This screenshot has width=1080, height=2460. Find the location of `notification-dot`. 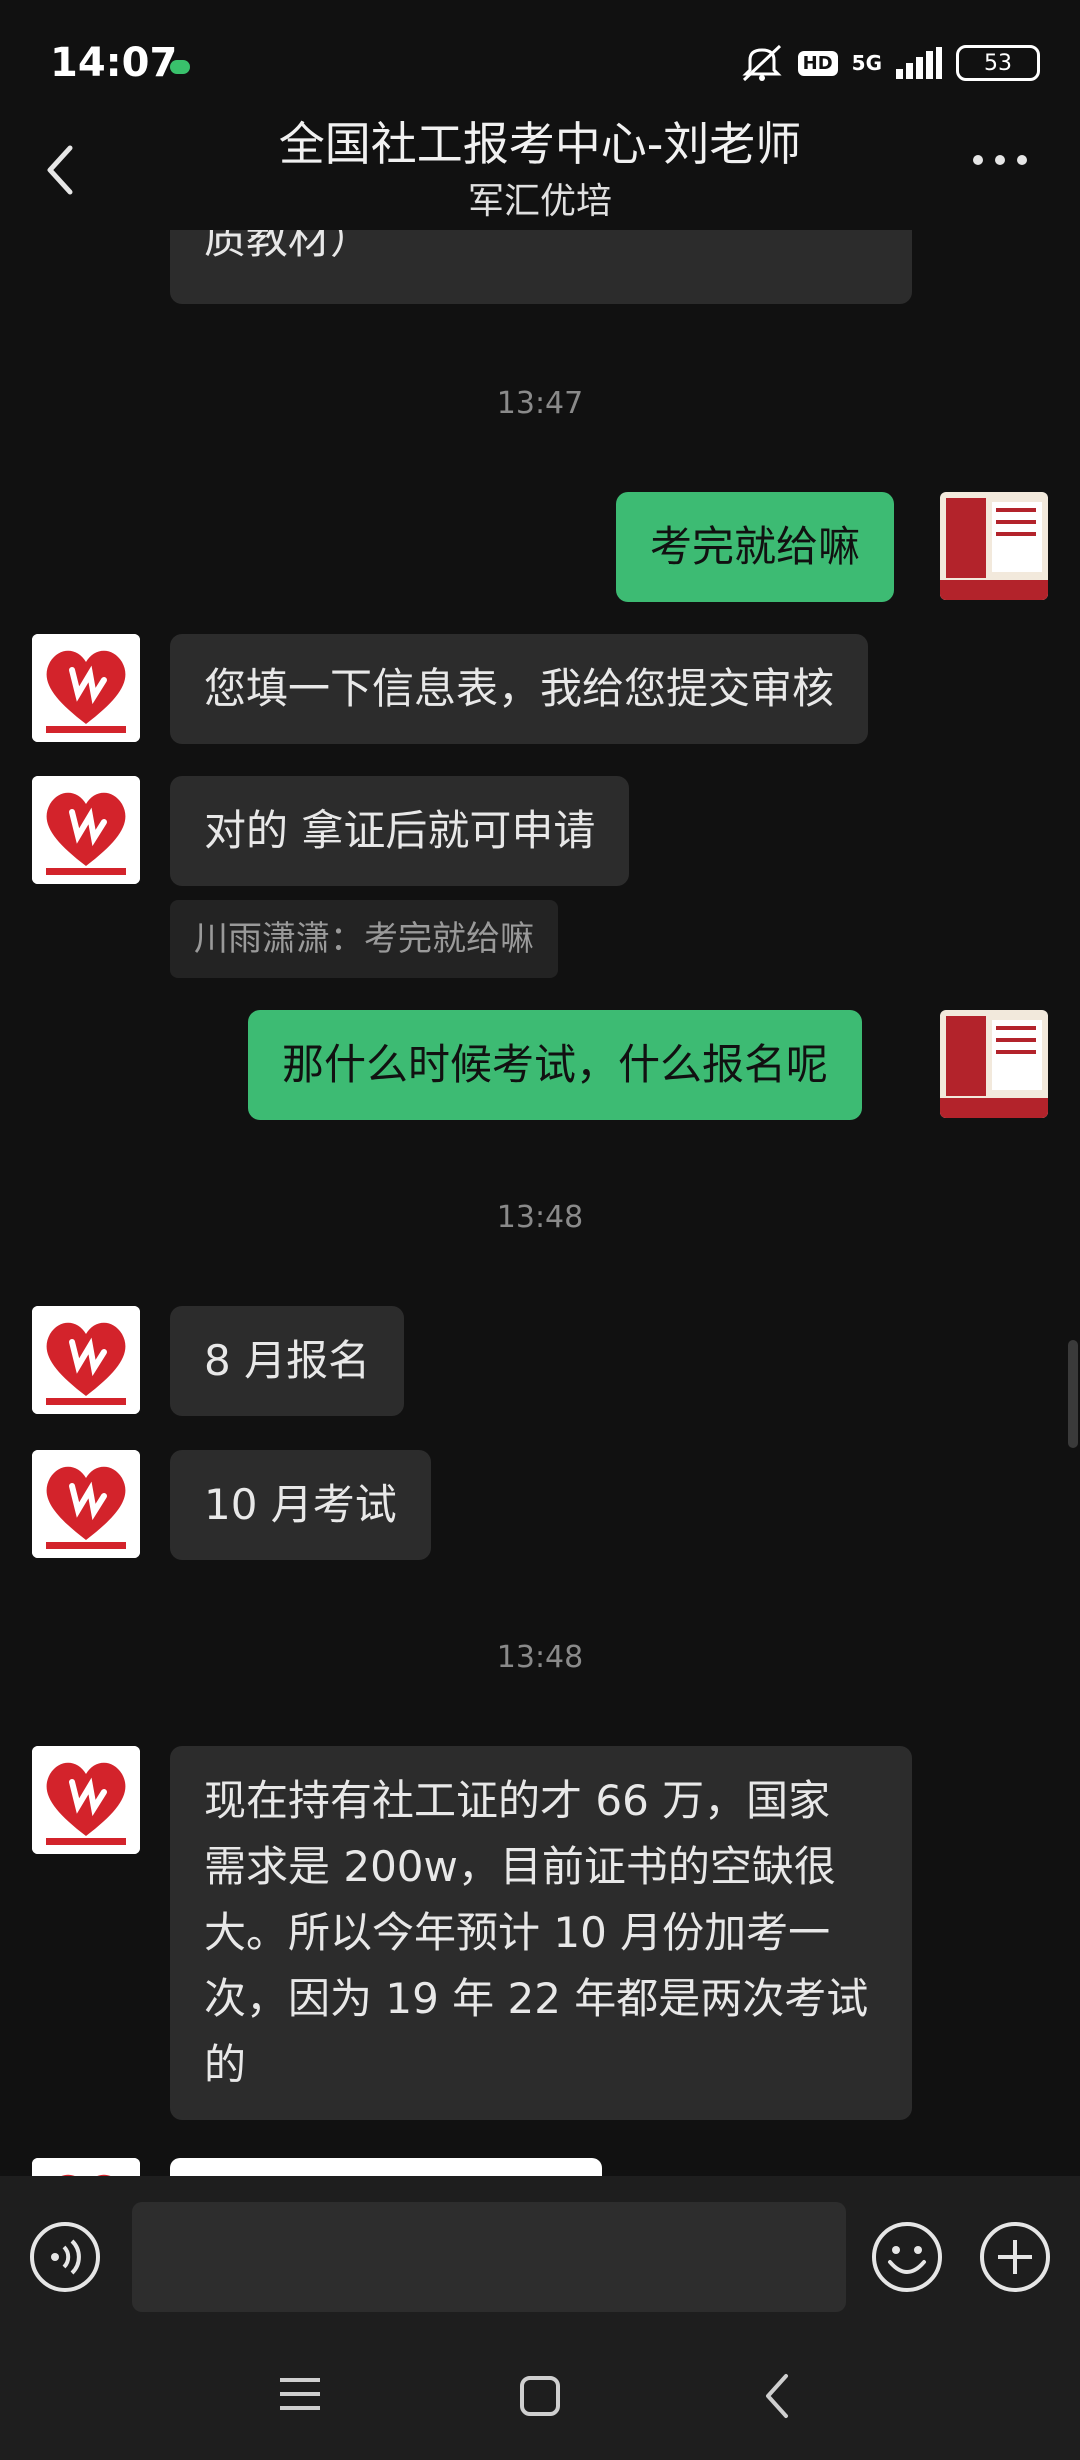

notification-dot is located at coordinates (180, 67).